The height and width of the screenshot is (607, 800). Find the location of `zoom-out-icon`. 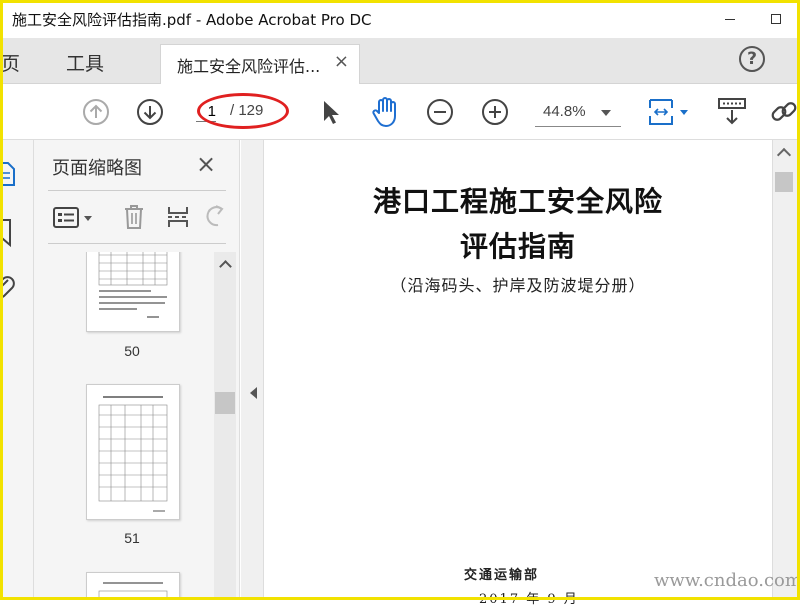

zoom-out-icon is located at coordinates (440, 114).